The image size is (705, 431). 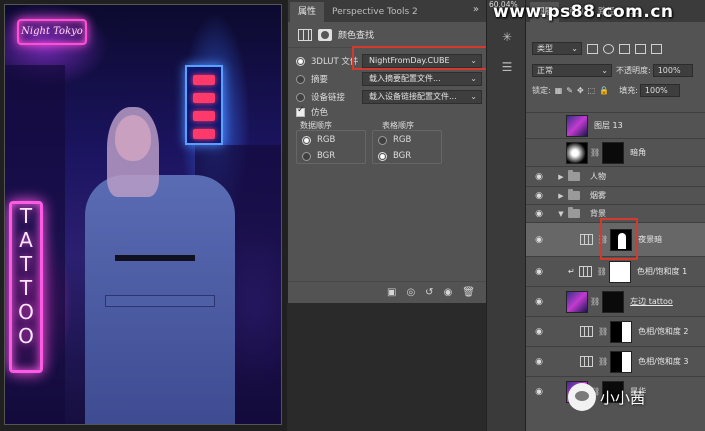 I want to click on device-link-row: 设备链接, so click(x=320, y=97).